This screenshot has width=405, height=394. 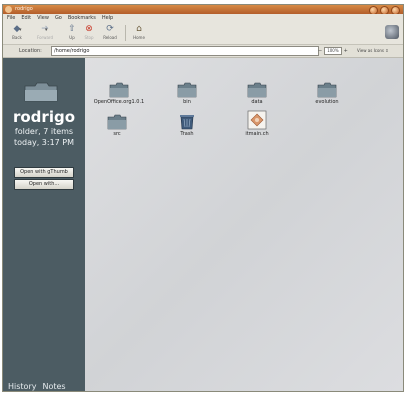 I want to click on menu-bookmarks: Bookmarks, so click(x=82, y=18).